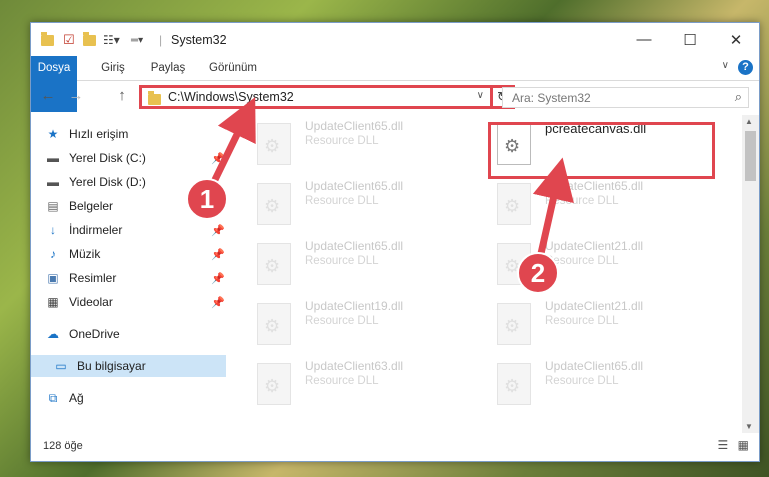 The width and height of the screenshot is (769, 477). Describe the element at coordinates (625, 97) in the screenshot. I see `search-box: Ara: System32 ⌕` at that location.